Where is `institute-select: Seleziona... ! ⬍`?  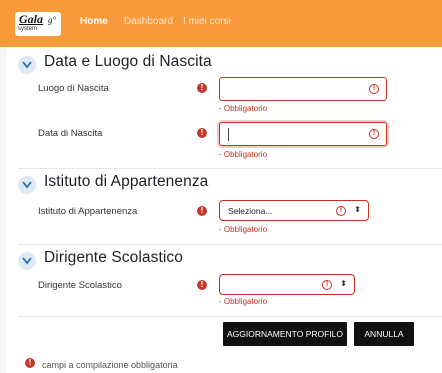
institute-select: Seleziona... ! ⬍ is located at coordinates (294, 210).